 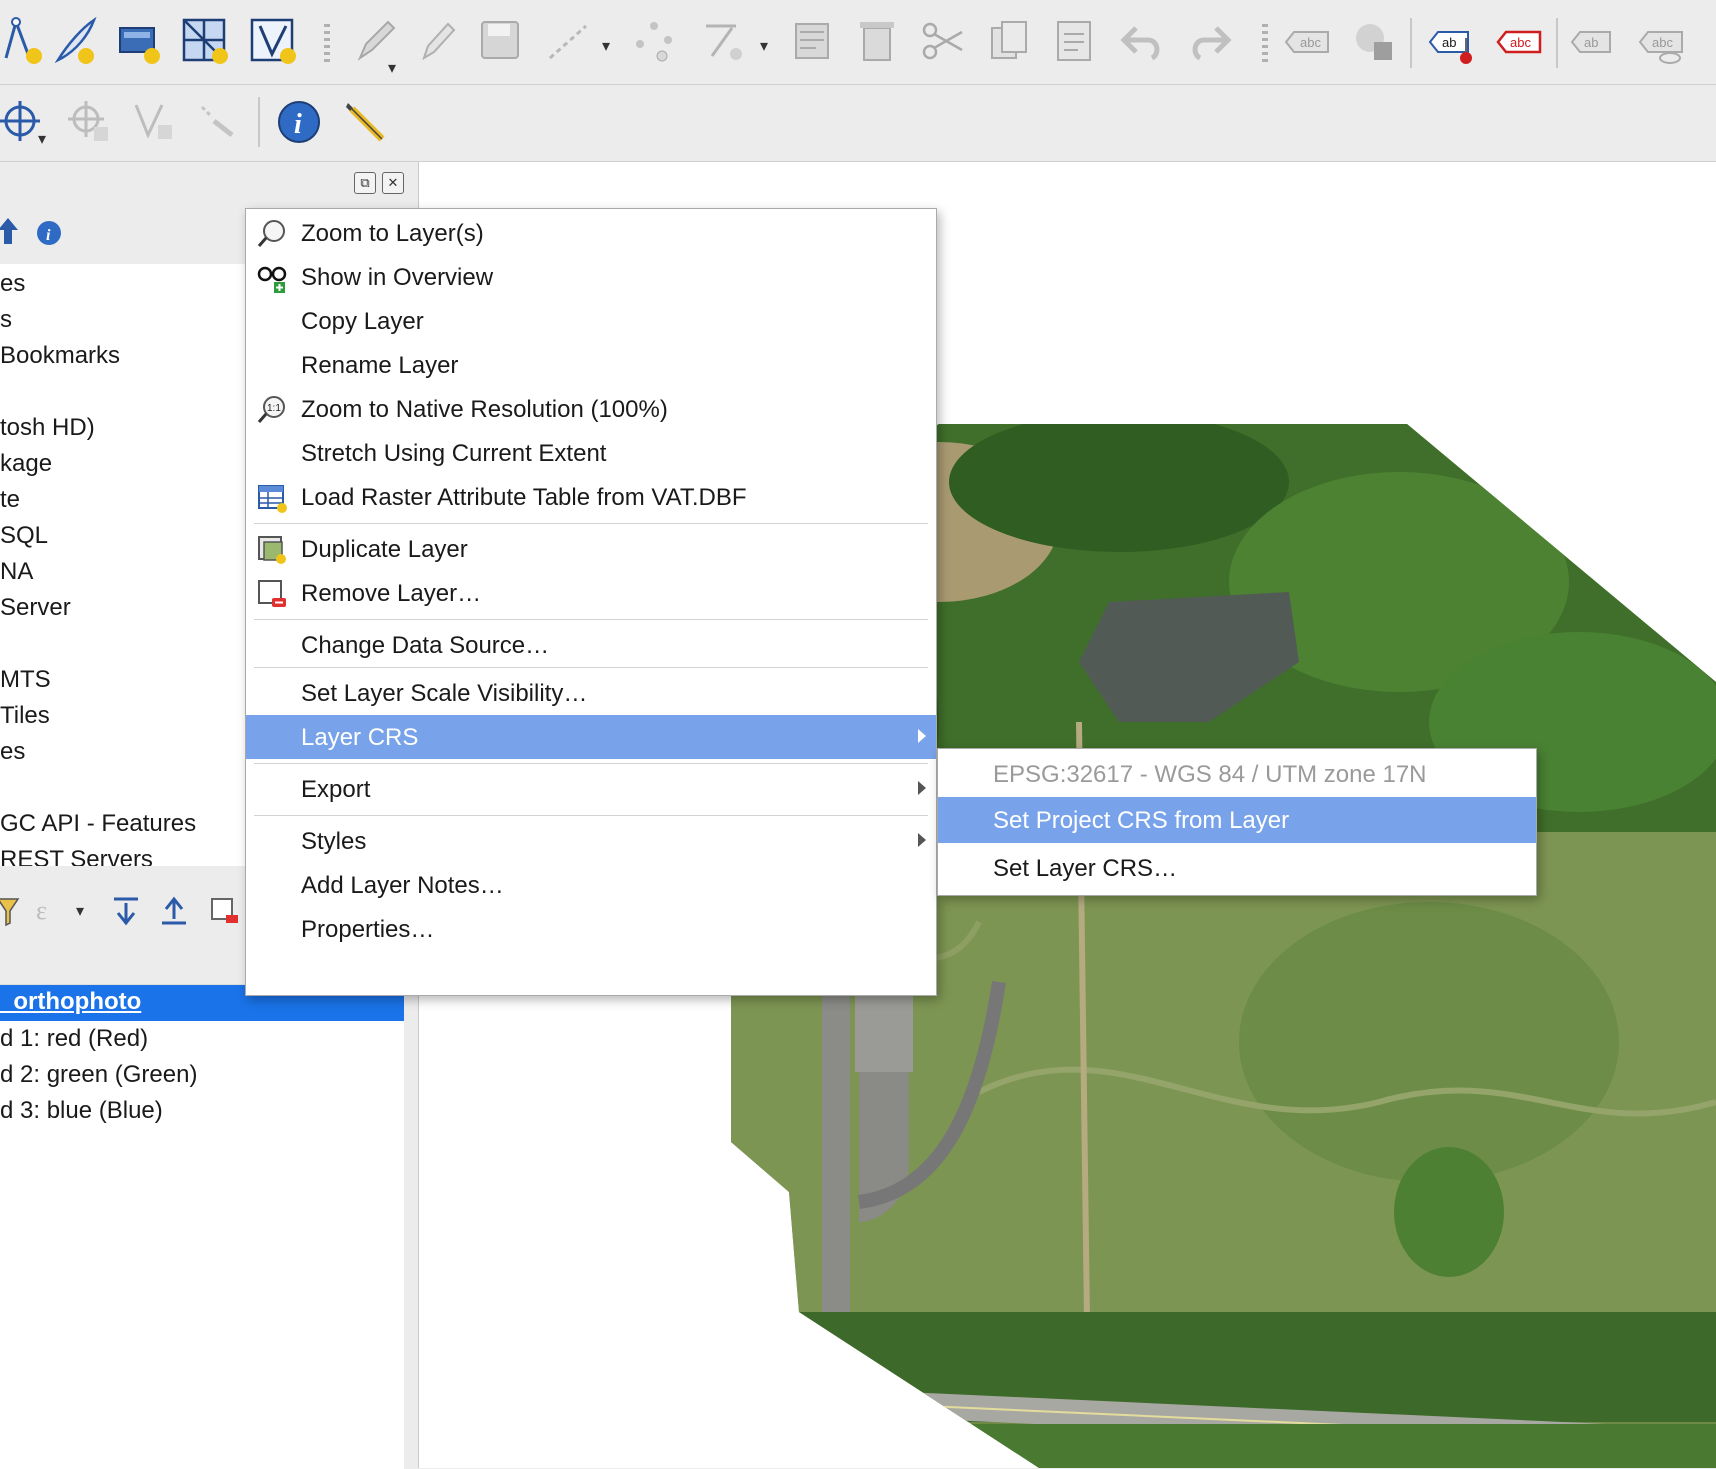 What do you see at coordinates (1009, 41) in the screenshot?
I see `copy-features-icon` at bounding box center [1009, 41].